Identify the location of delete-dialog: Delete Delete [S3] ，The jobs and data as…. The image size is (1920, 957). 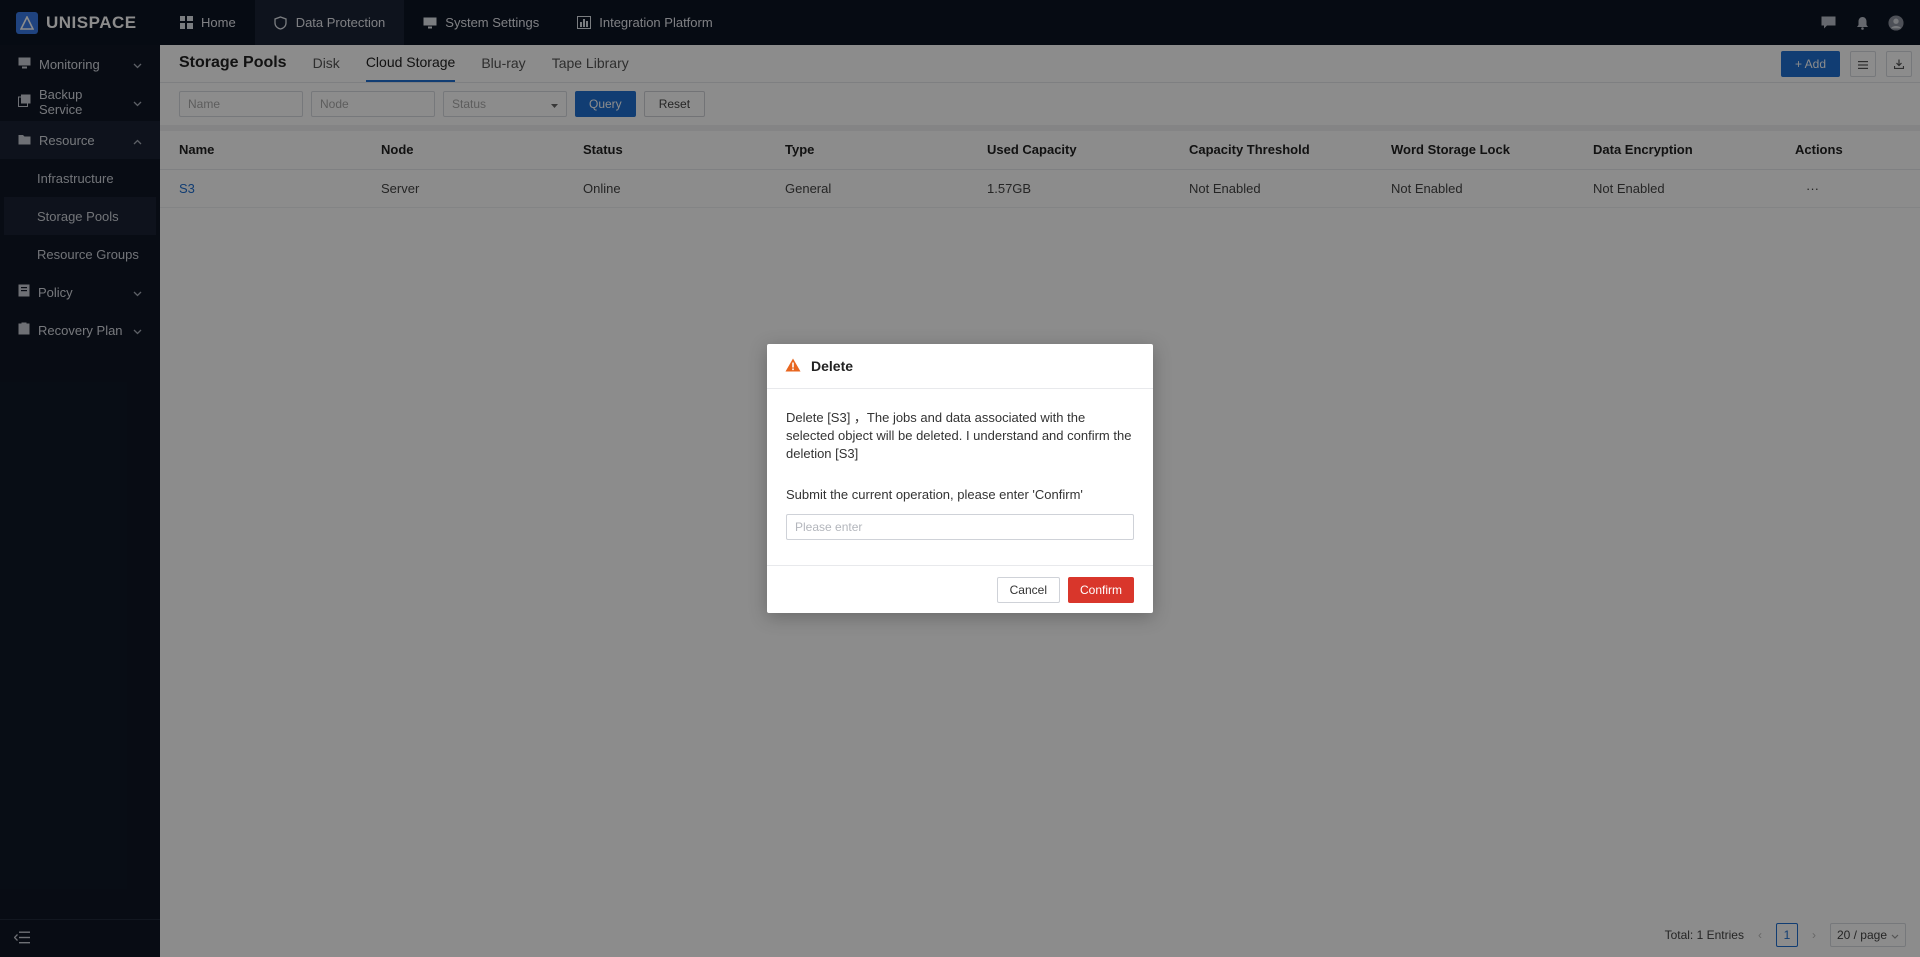
(960, 478).